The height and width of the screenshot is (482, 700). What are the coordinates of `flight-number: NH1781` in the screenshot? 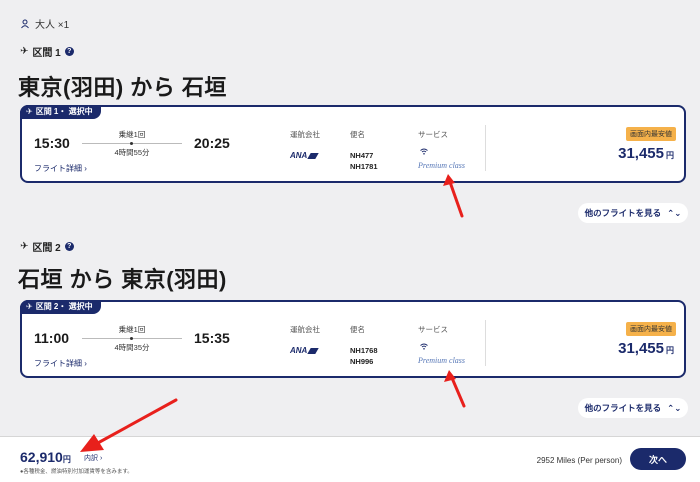 It's located at (364, 166).